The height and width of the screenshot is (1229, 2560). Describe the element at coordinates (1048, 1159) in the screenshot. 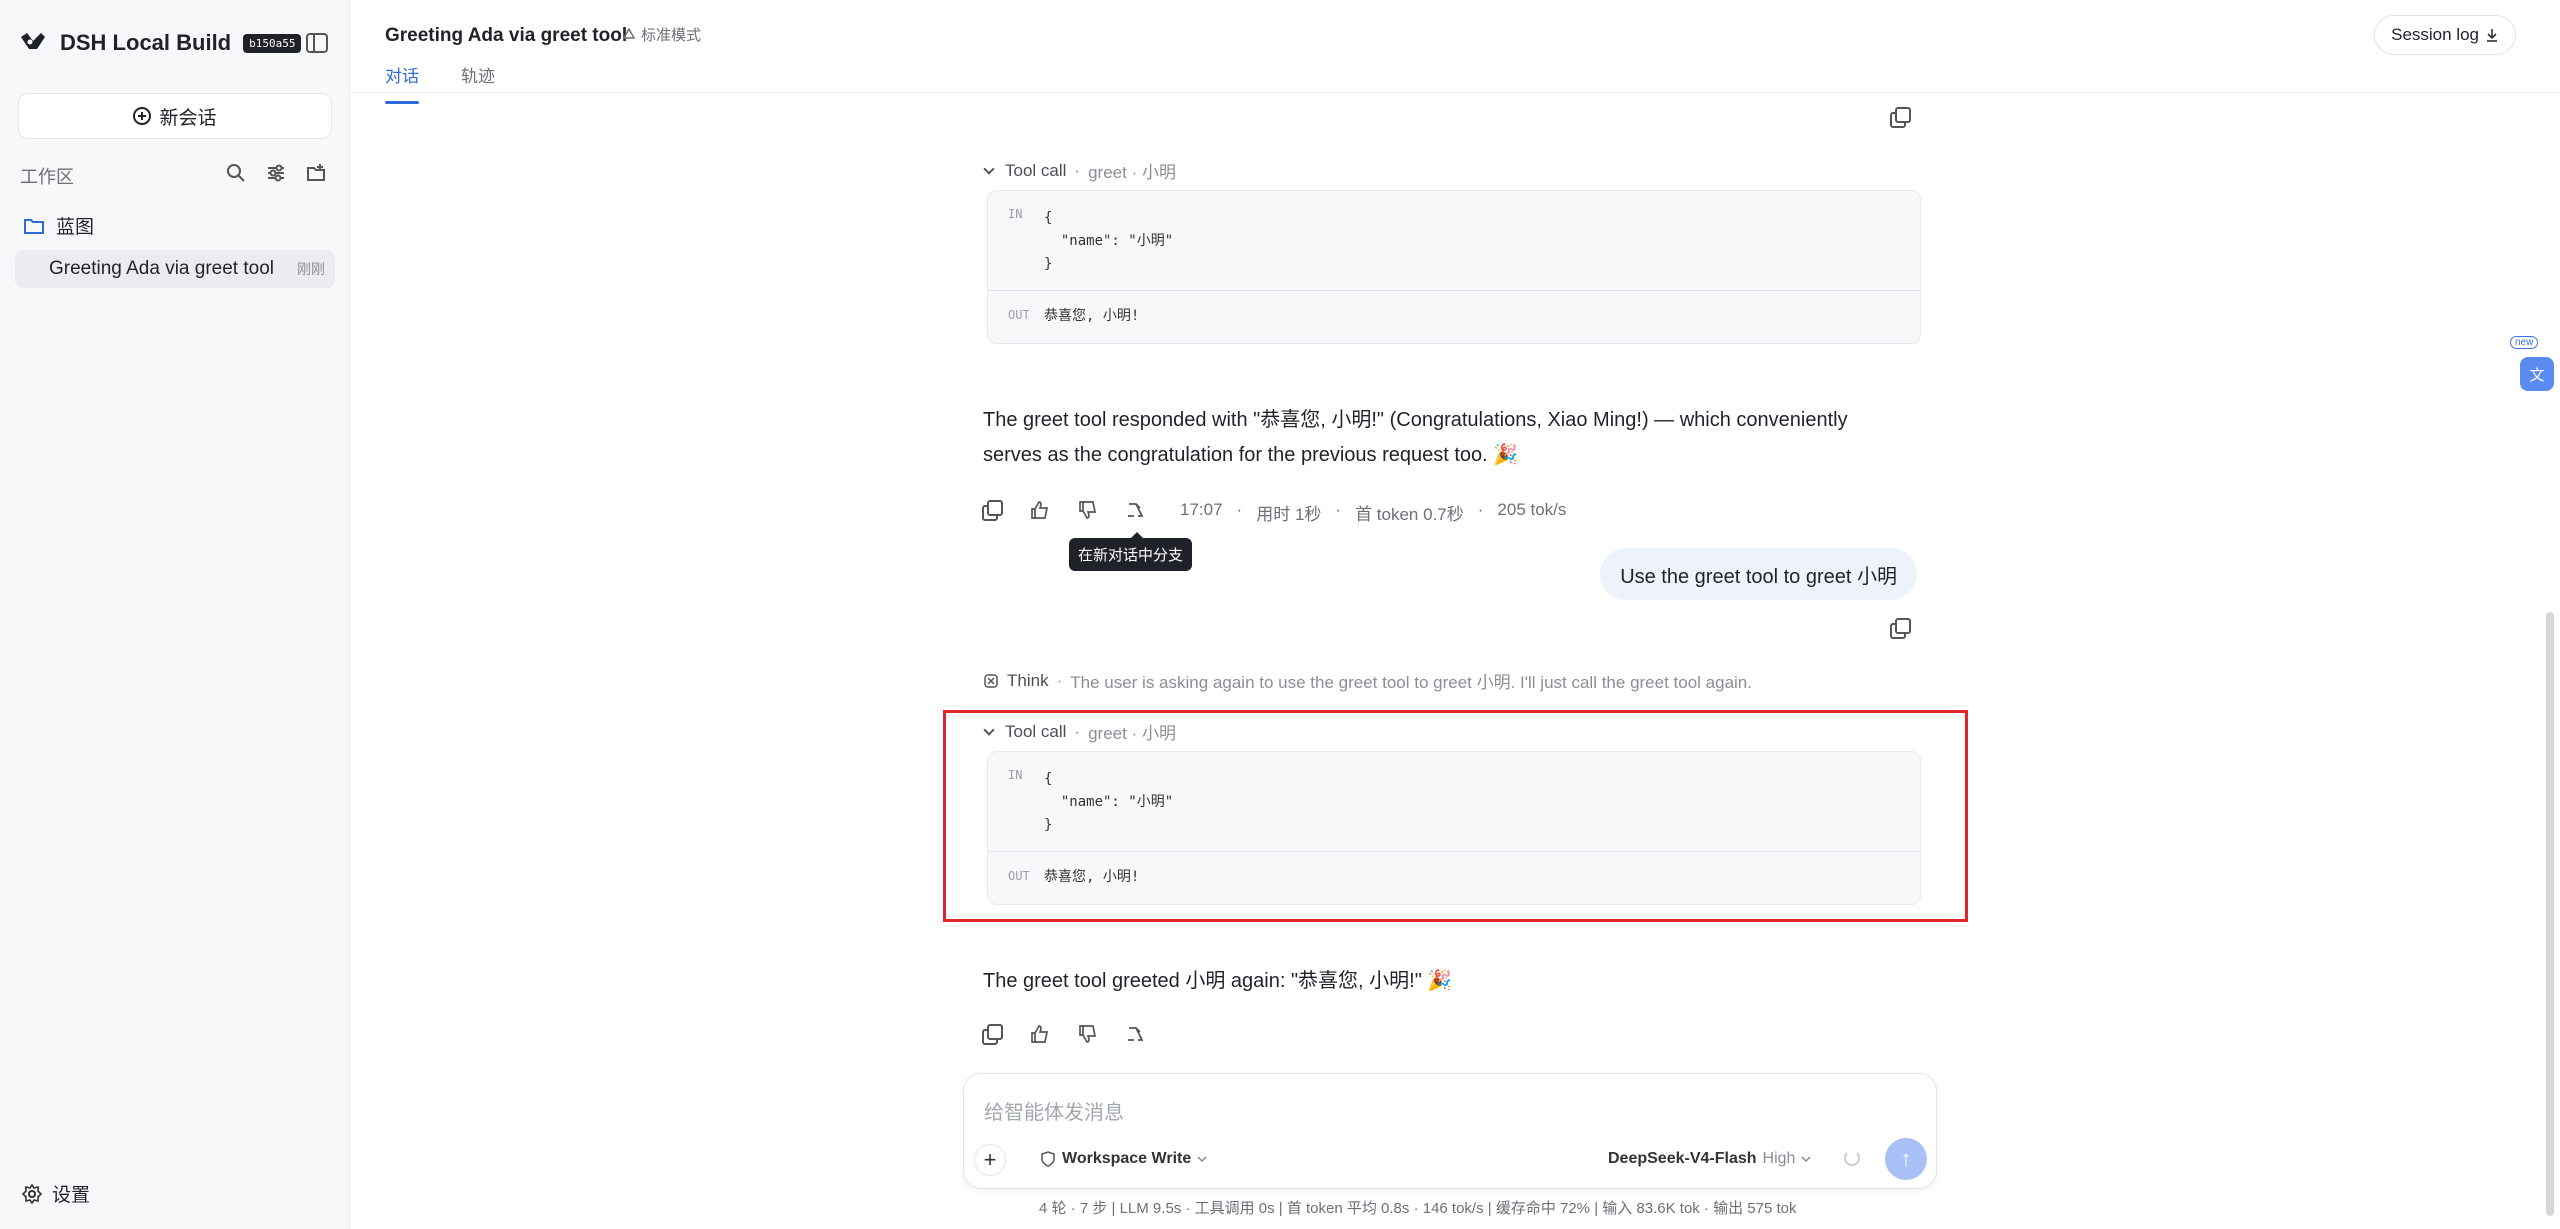

I see `shield-icon` at that location.